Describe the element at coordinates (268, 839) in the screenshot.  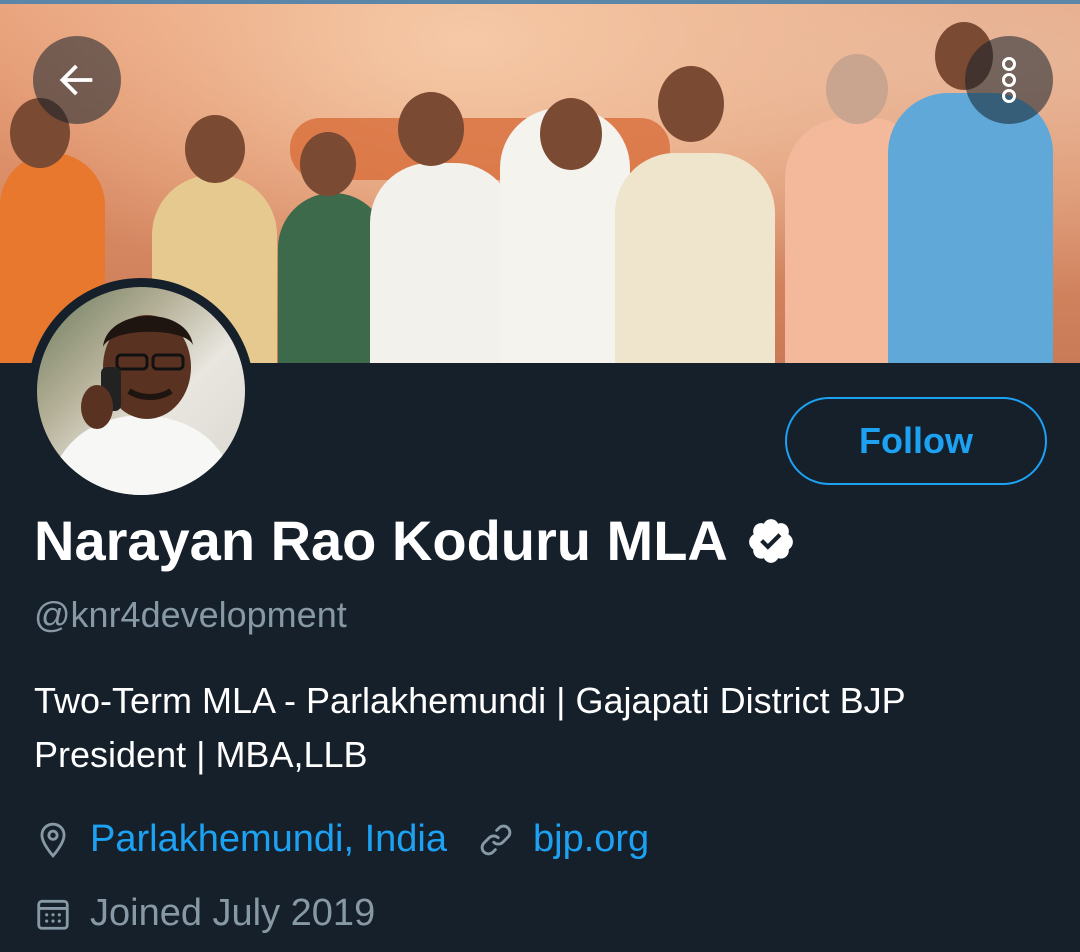
I see `location-text: Parlakhemundi, India` at that location.